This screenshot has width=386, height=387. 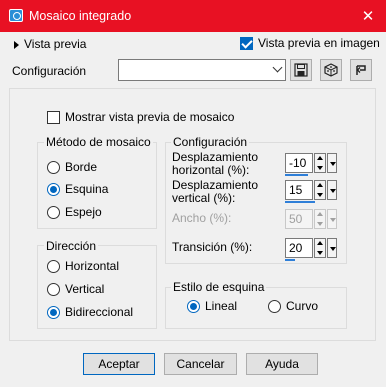 I want to click on direction-option-label: Vertical, so click(x=85, y=289).